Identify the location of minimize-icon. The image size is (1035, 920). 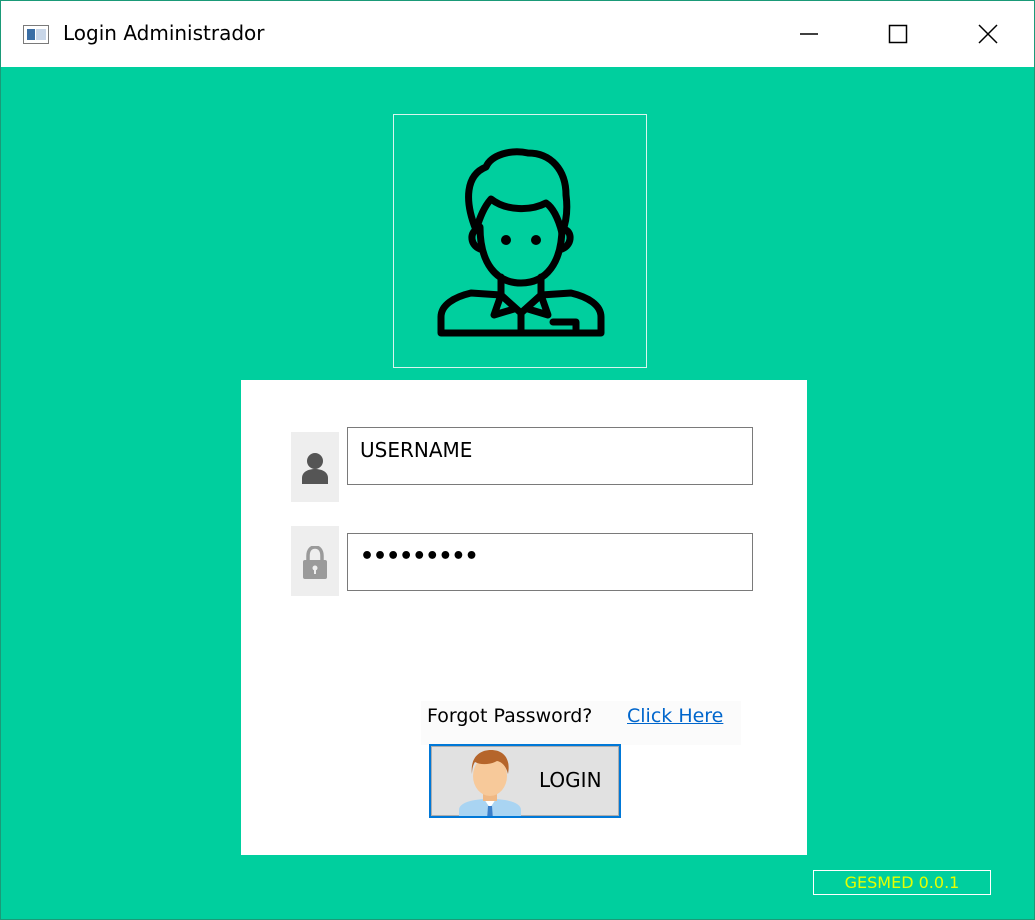
(809, 34).